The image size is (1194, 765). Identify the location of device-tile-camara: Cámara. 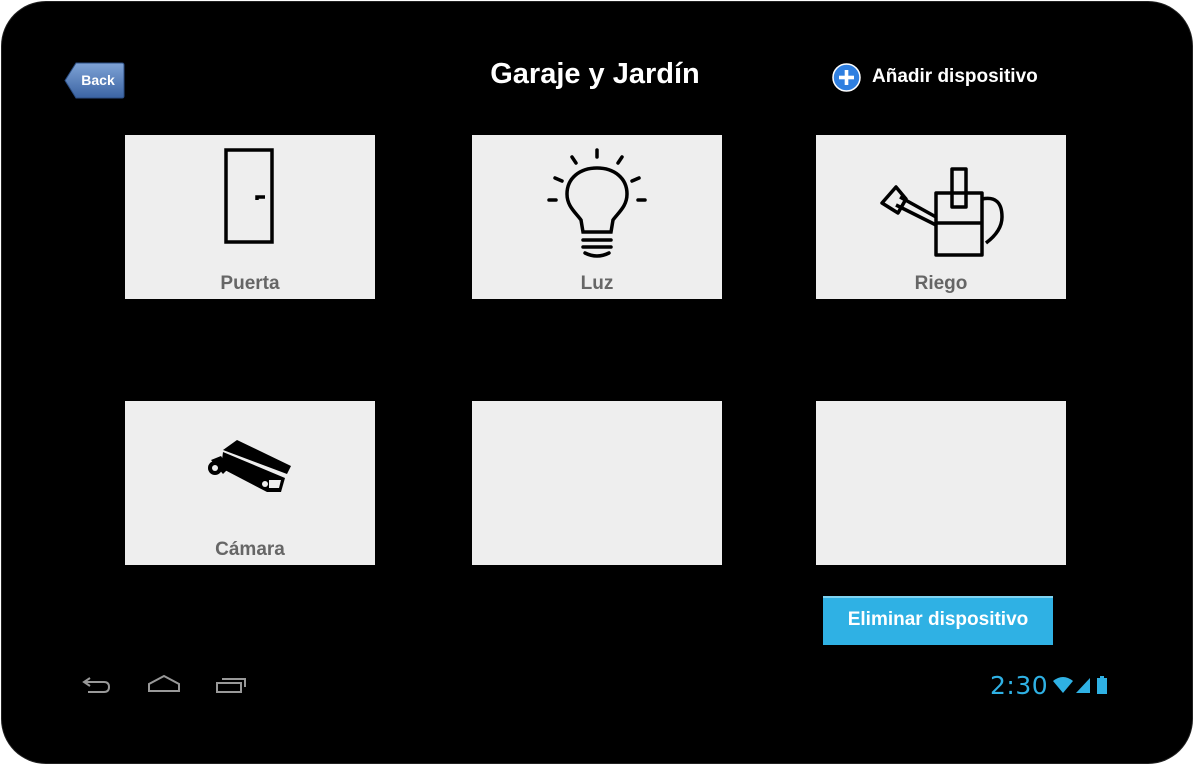
(250, 483).